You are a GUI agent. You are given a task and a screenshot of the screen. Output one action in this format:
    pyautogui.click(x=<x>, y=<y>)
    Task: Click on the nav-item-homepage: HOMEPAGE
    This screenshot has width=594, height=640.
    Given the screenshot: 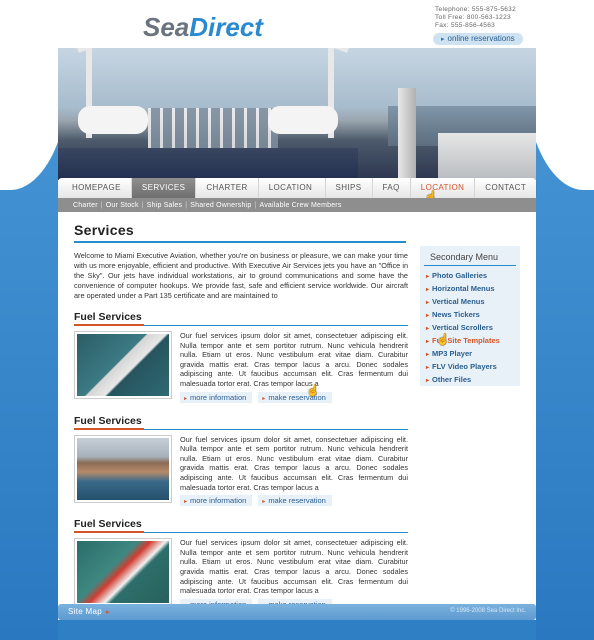 What is the action you would take?
    pyautogui.click(x=97, y=188)
    